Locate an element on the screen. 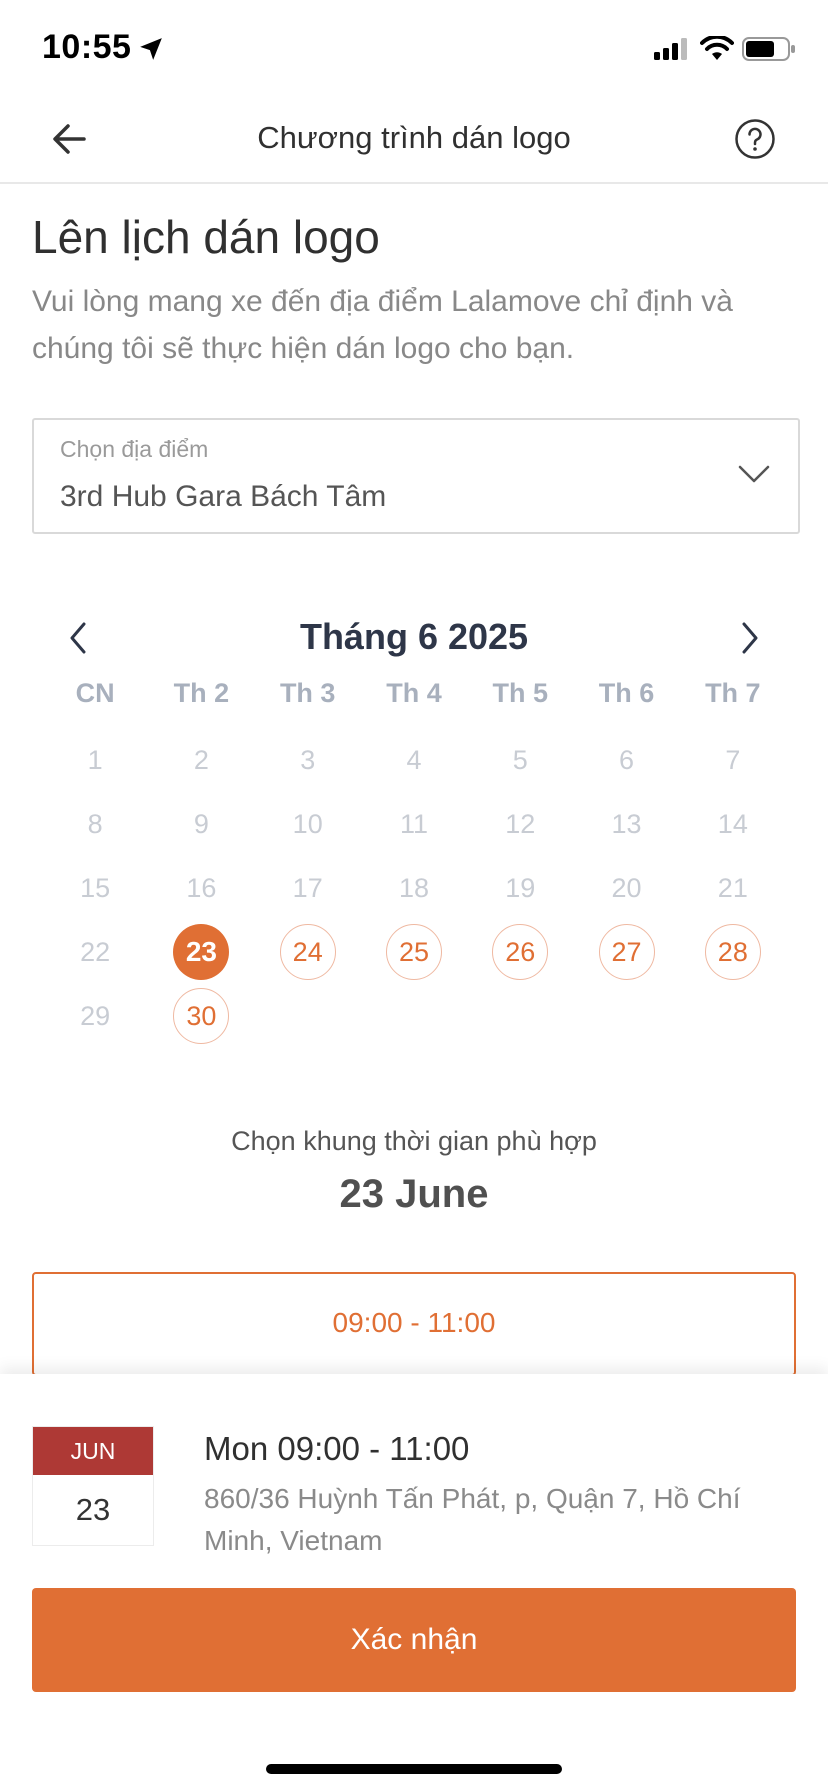 This screenshot has height=1792, width=828. calendar-day-number: 8 is located at coordinates (95, 823).